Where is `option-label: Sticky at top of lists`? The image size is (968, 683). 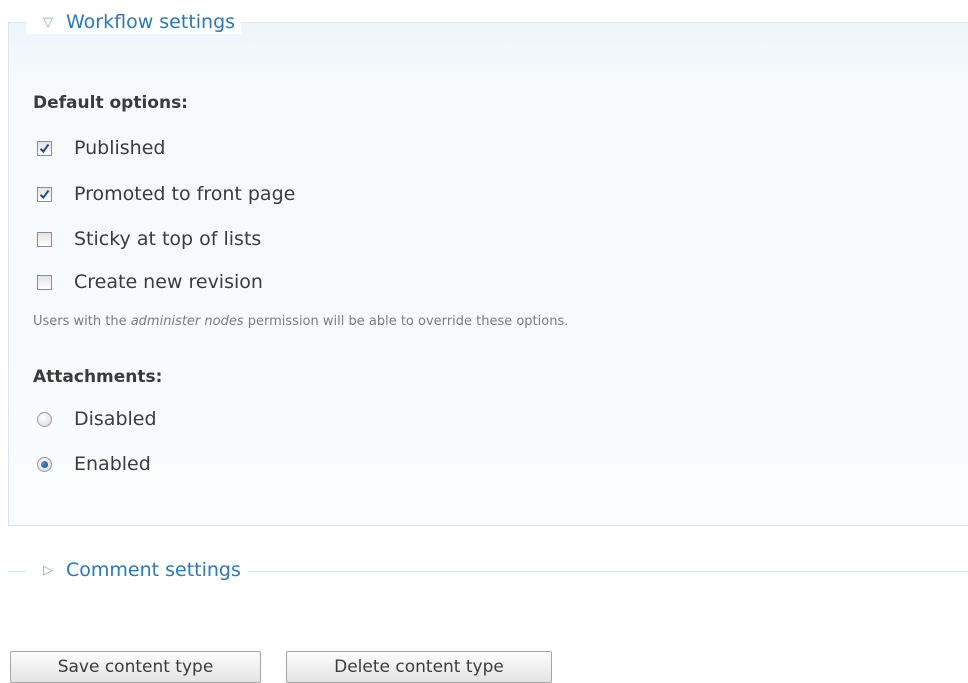
option-label: Sticky at top of lists is located at coordinates (168, 239).